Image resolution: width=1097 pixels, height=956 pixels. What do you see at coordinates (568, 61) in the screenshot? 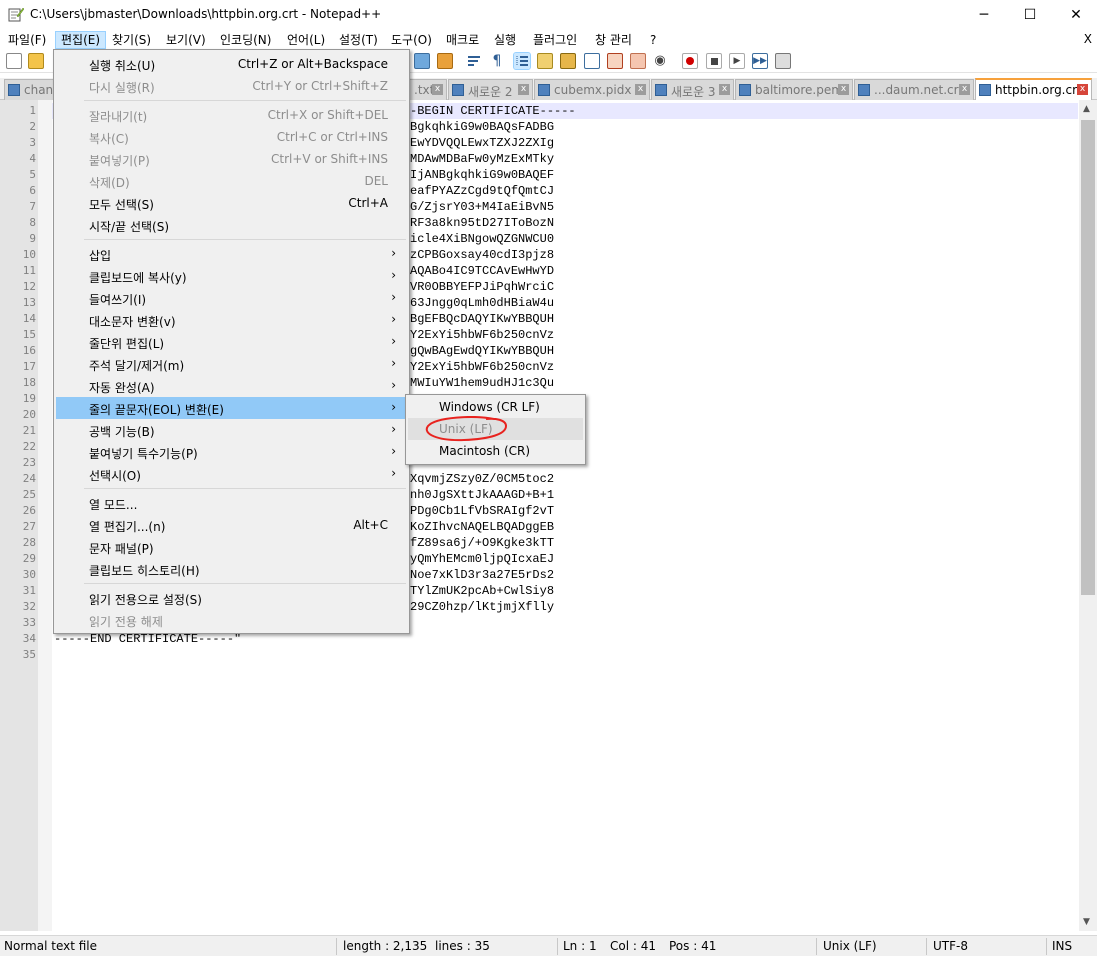
I see `document-map-icon` at bounding box center [568, 61].